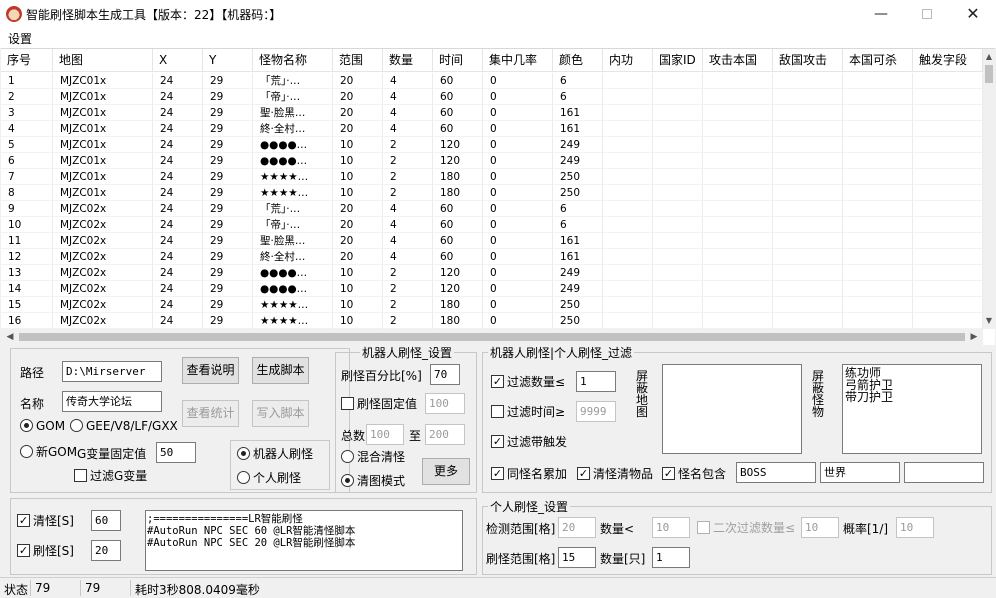  I want to click on path-input: D:\Mirserver, so click(112, 371).